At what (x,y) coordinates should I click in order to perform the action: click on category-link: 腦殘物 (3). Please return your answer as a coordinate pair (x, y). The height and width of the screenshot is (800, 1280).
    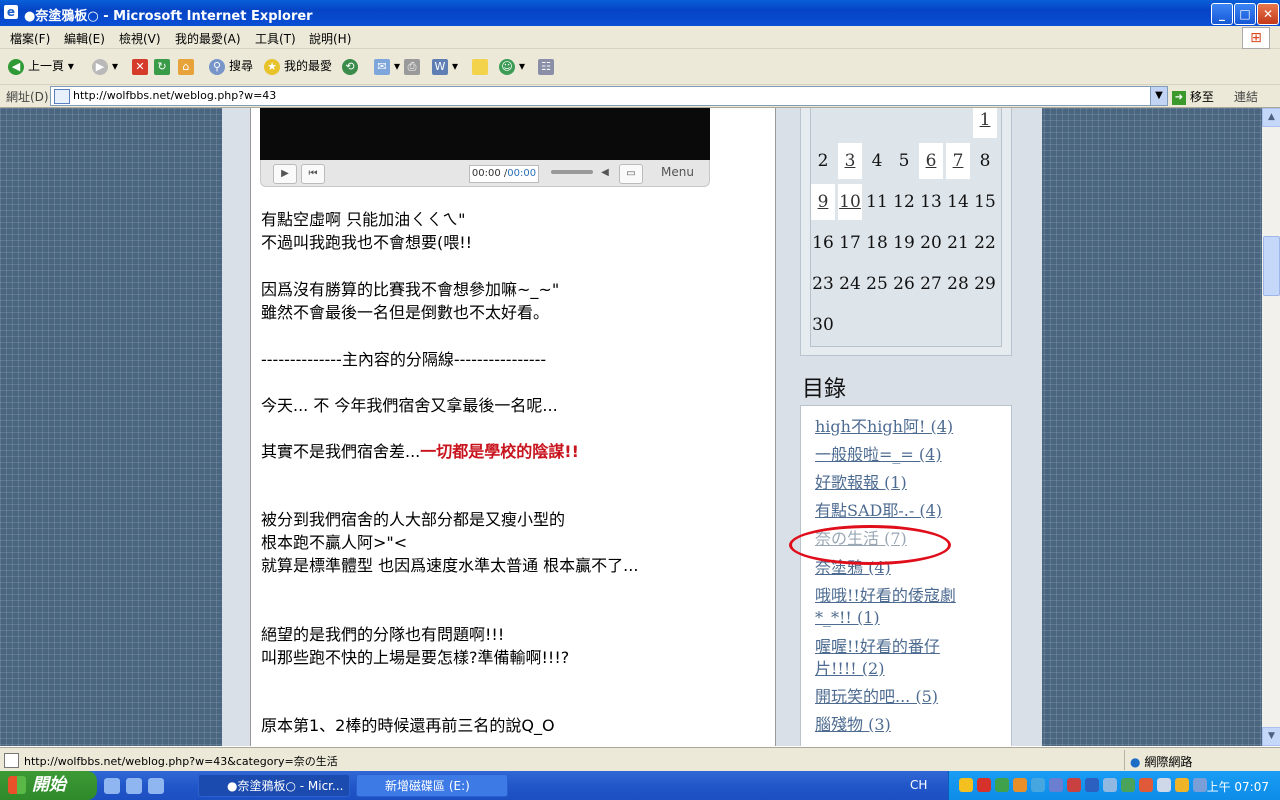
    Looking at the image, I should click on (853, 725).